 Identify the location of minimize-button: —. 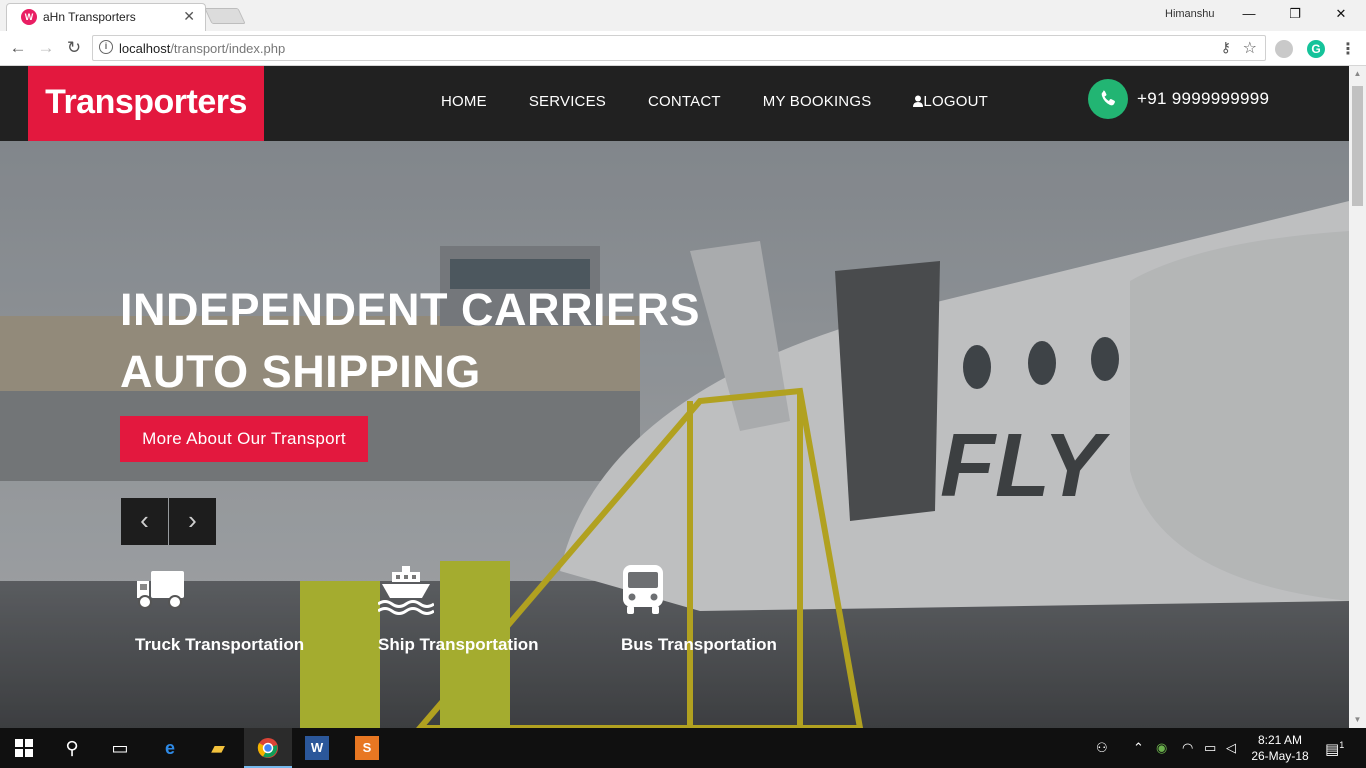
(1249, 14).